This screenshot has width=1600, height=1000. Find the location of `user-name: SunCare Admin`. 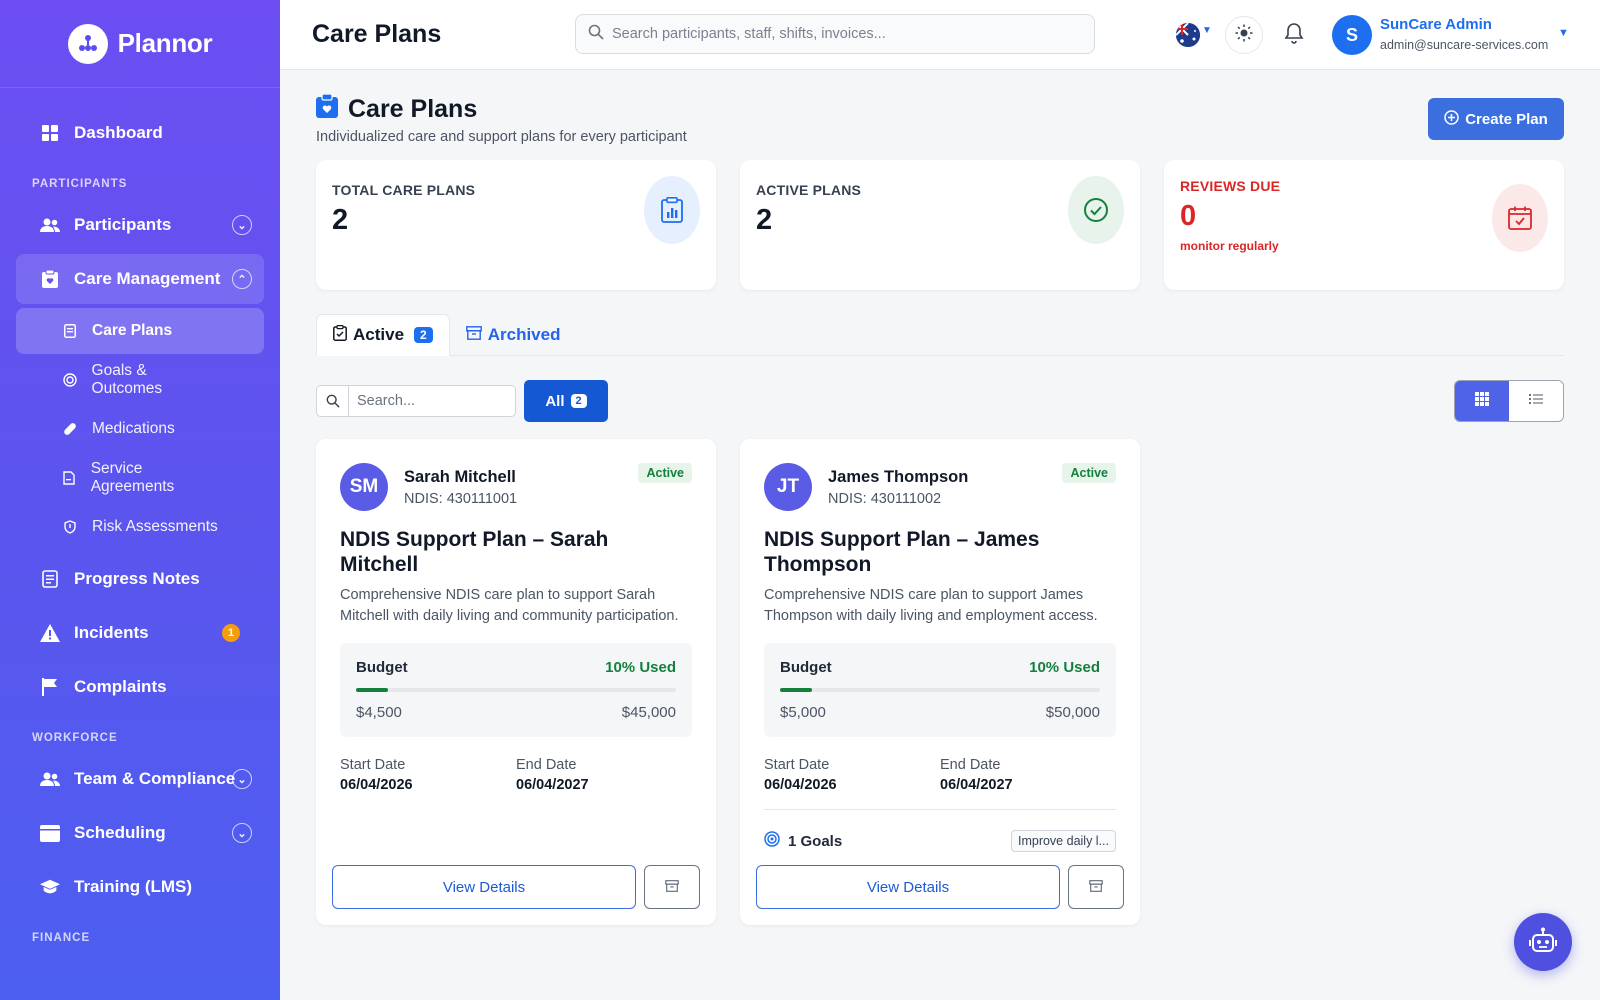

user-name: SunCare Admin is located at coordinates (1436, 24).